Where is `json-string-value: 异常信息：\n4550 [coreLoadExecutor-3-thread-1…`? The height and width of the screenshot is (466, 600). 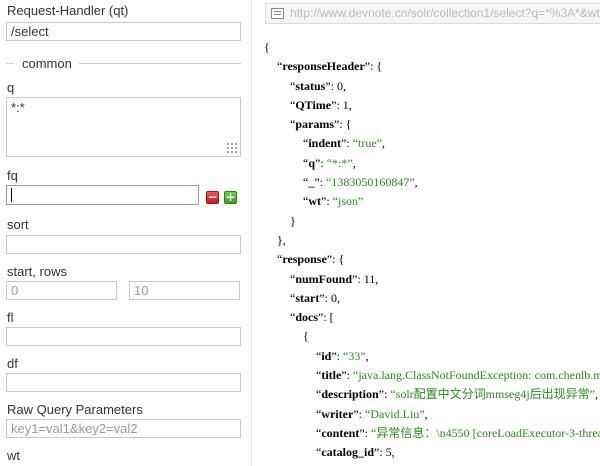
json-string-value: 异常信息：\n4550 [coreLoadExecutor-3-thread-1… is located at coordinates (488, 432).